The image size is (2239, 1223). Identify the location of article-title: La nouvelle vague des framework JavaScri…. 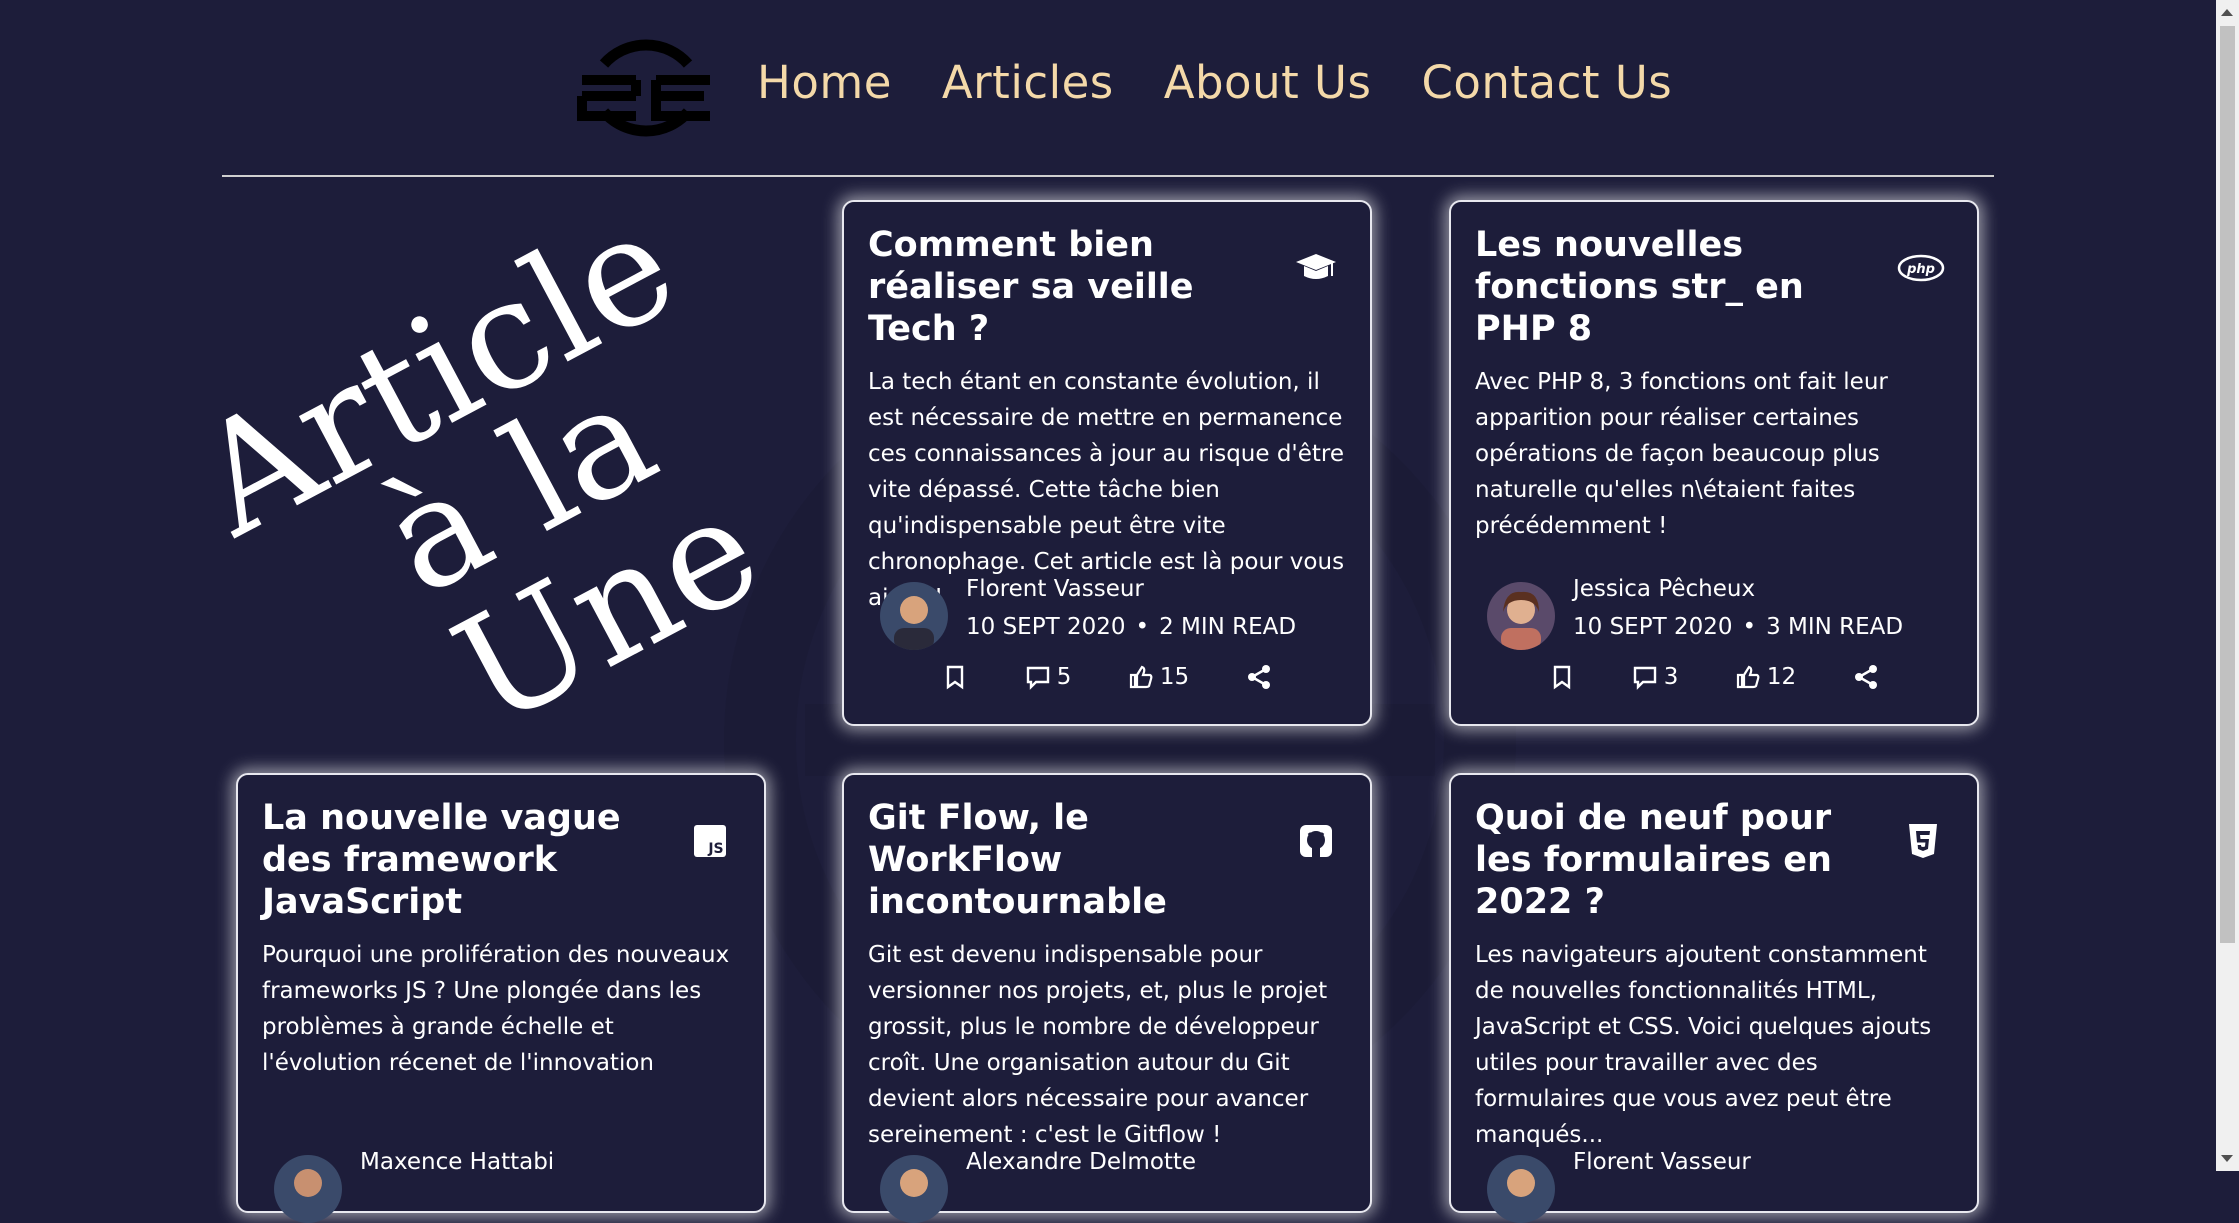
(501, 860).